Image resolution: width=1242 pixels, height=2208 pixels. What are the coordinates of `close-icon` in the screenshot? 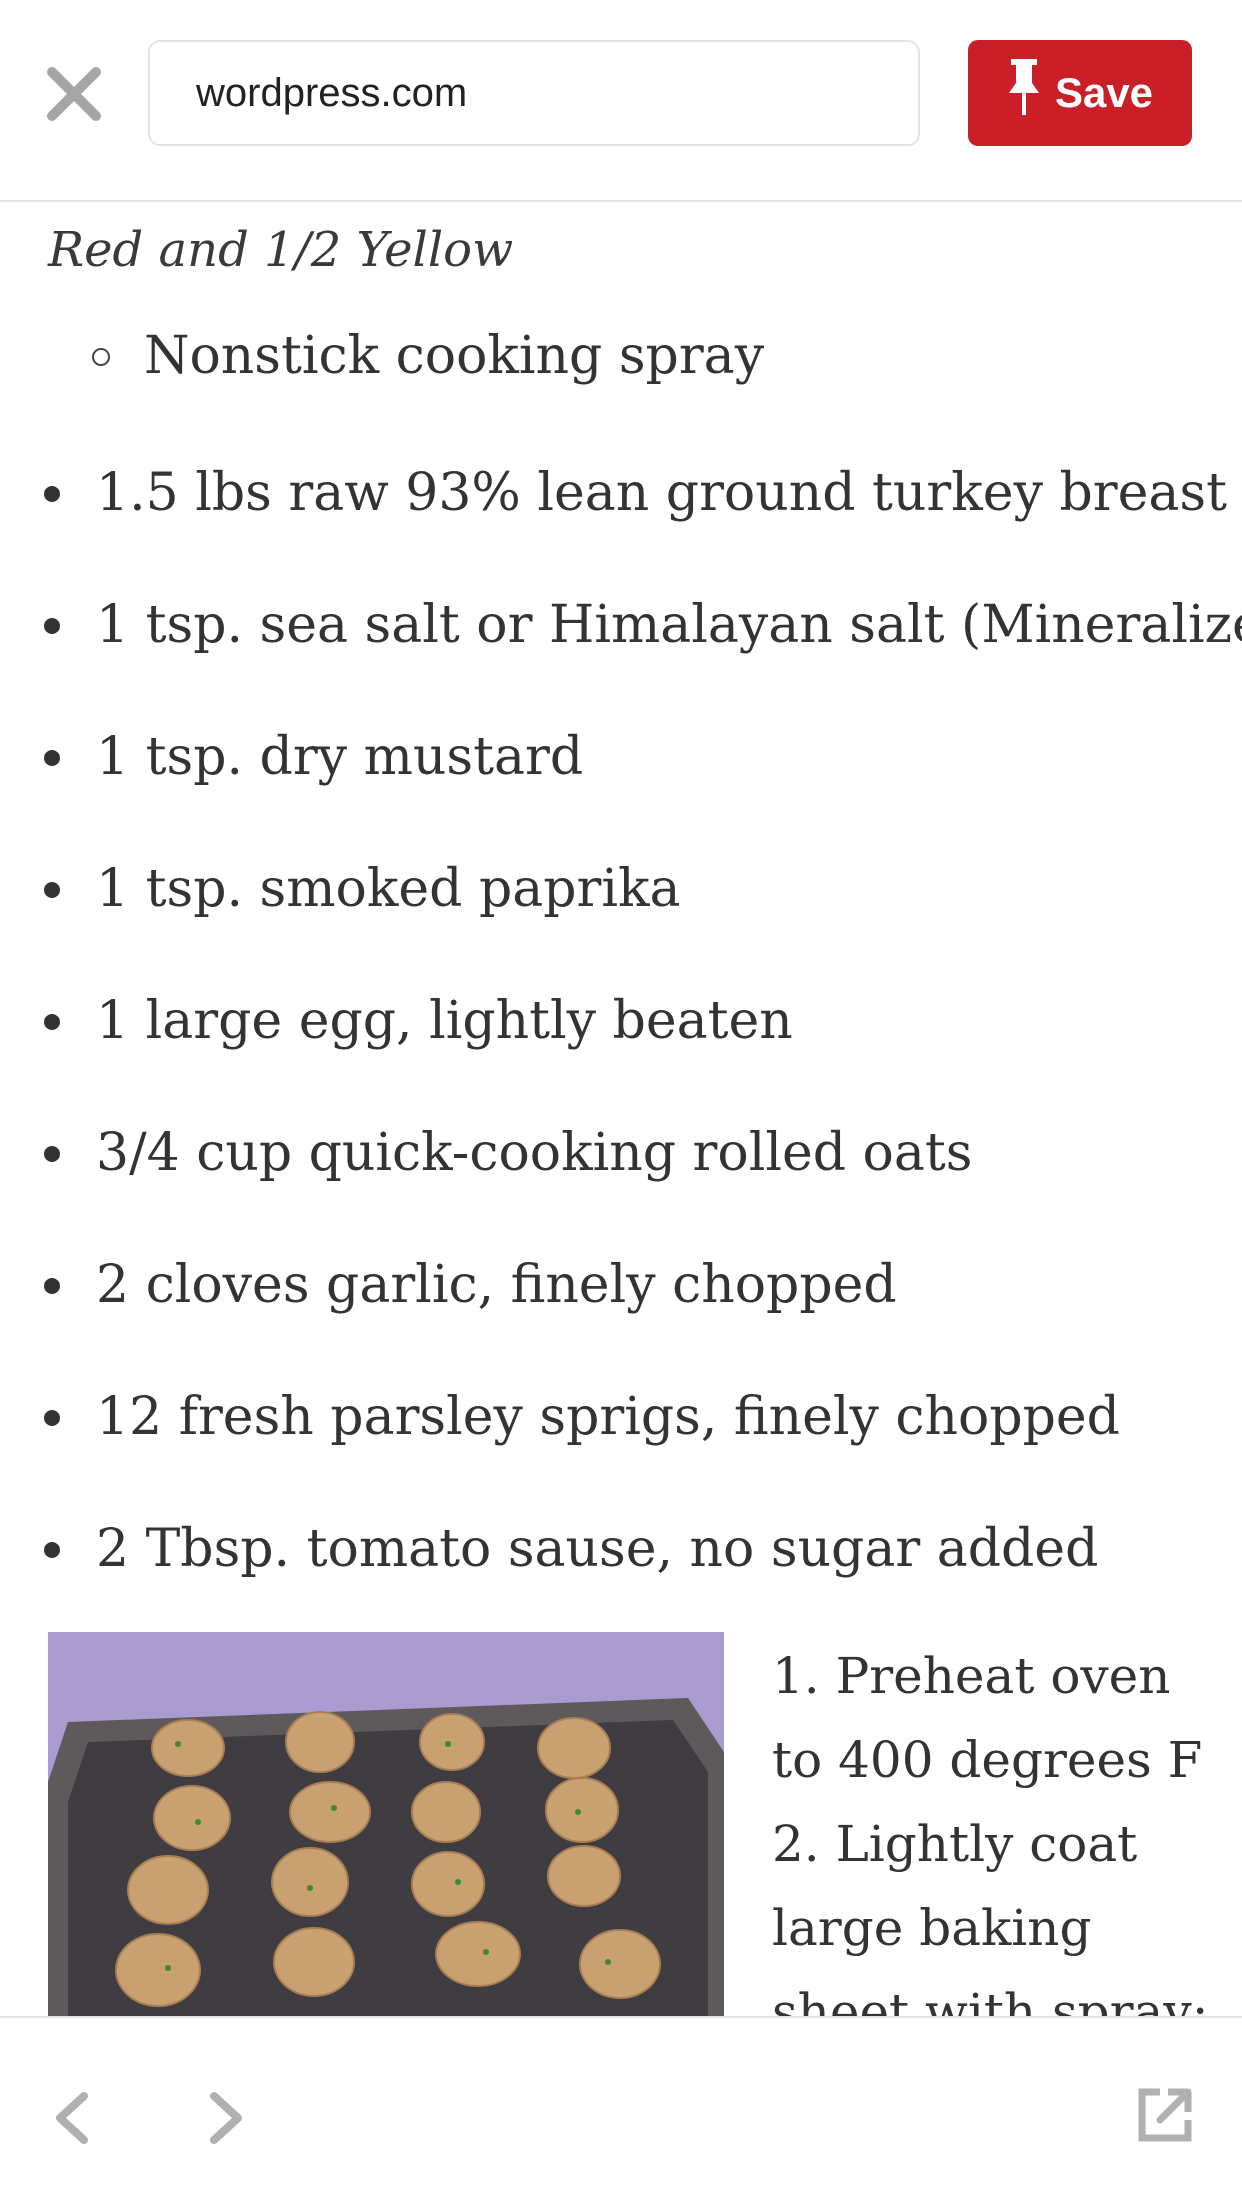 It's located at (74, 94).